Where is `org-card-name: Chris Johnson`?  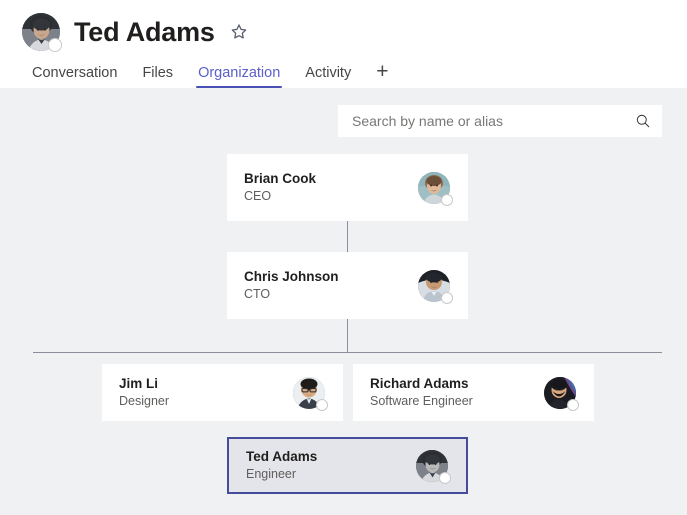
org-card-name: Chris Johnson is located at coordinates (291, 276).